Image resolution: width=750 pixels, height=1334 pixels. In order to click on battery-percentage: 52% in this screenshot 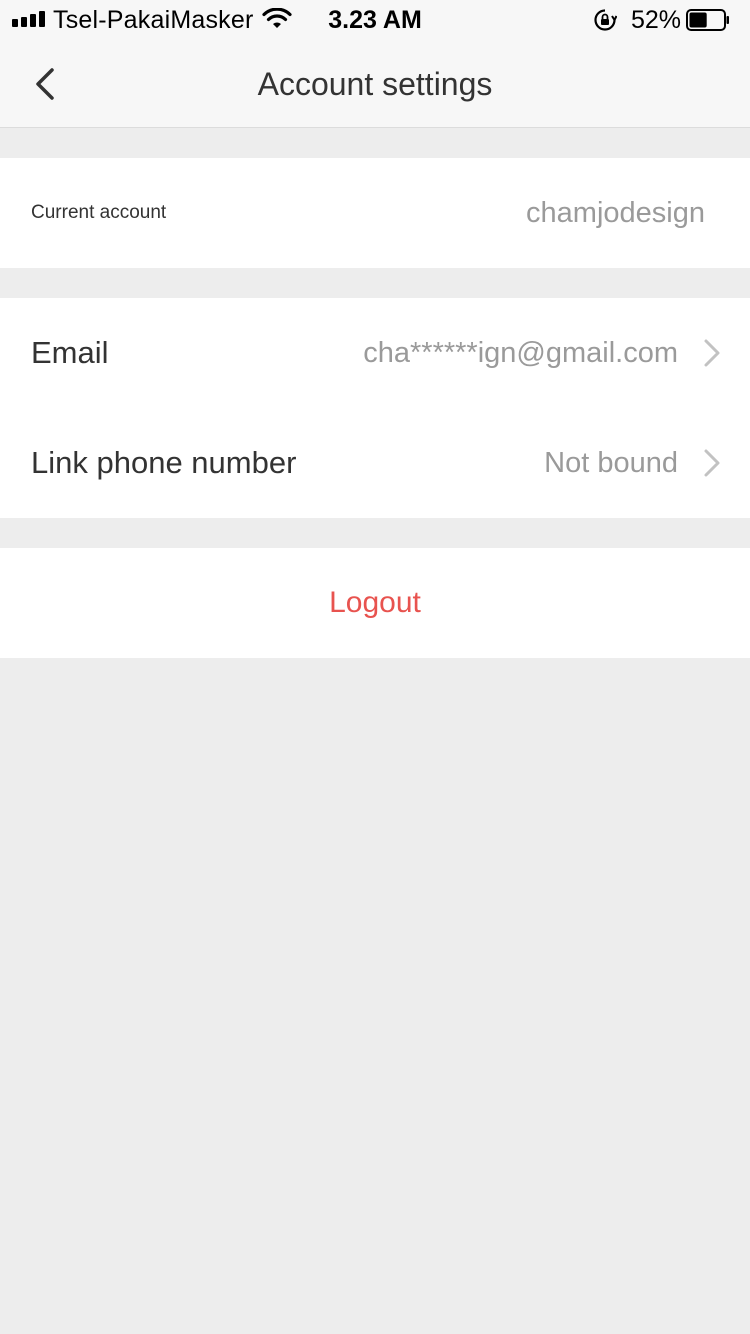, I will do `click(656, 20)`.